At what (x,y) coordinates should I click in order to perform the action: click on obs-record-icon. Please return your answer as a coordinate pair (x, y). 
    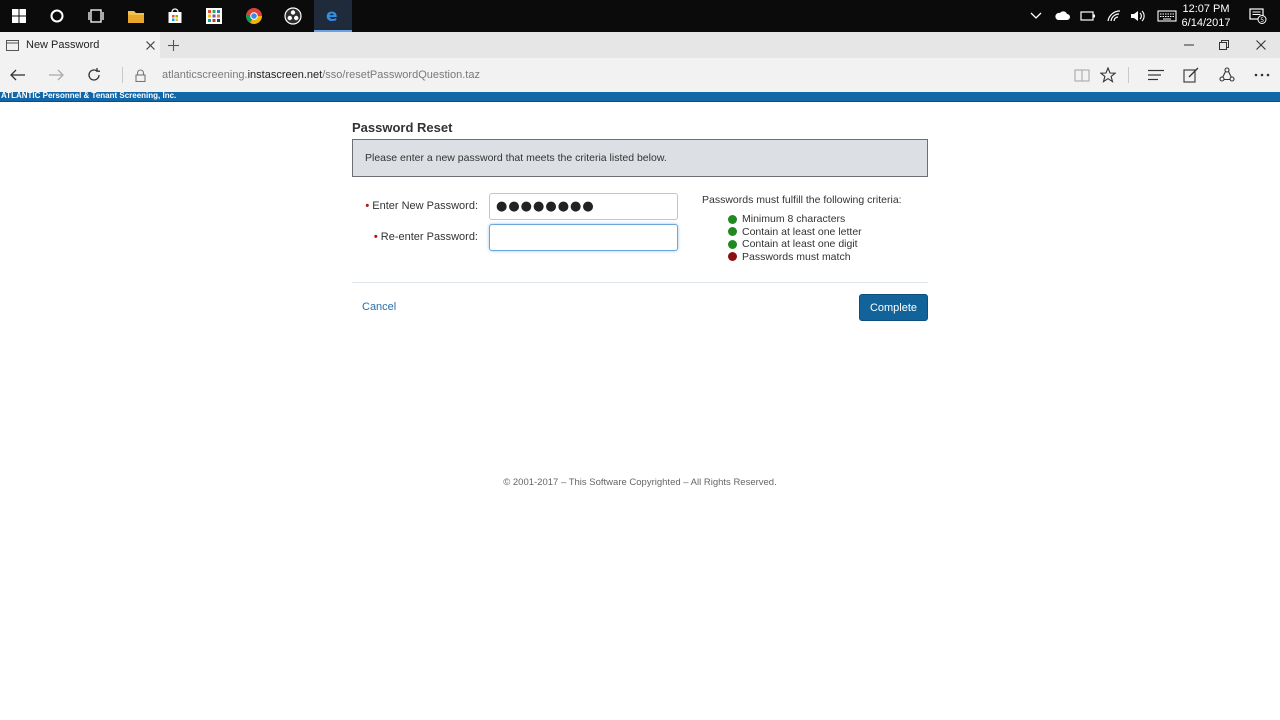
    Looking at the image, I should click on (293, 16).